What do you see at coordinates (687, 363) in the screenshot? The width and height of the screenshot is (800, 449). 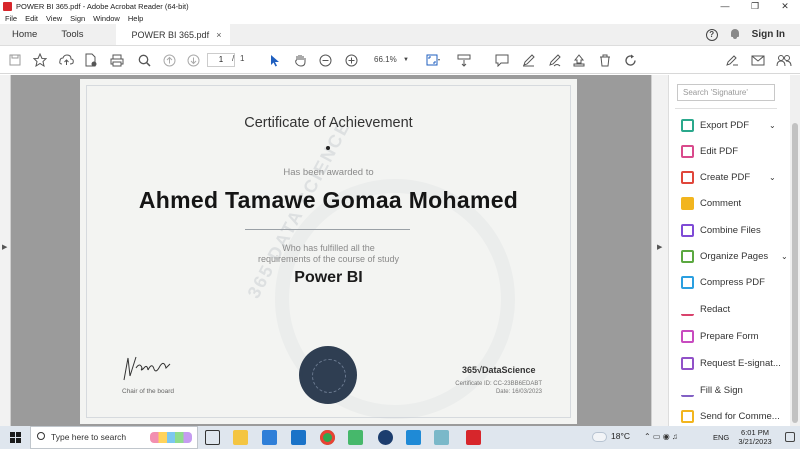 I see `request-esignature-icon` at bounding box center [687, 363].